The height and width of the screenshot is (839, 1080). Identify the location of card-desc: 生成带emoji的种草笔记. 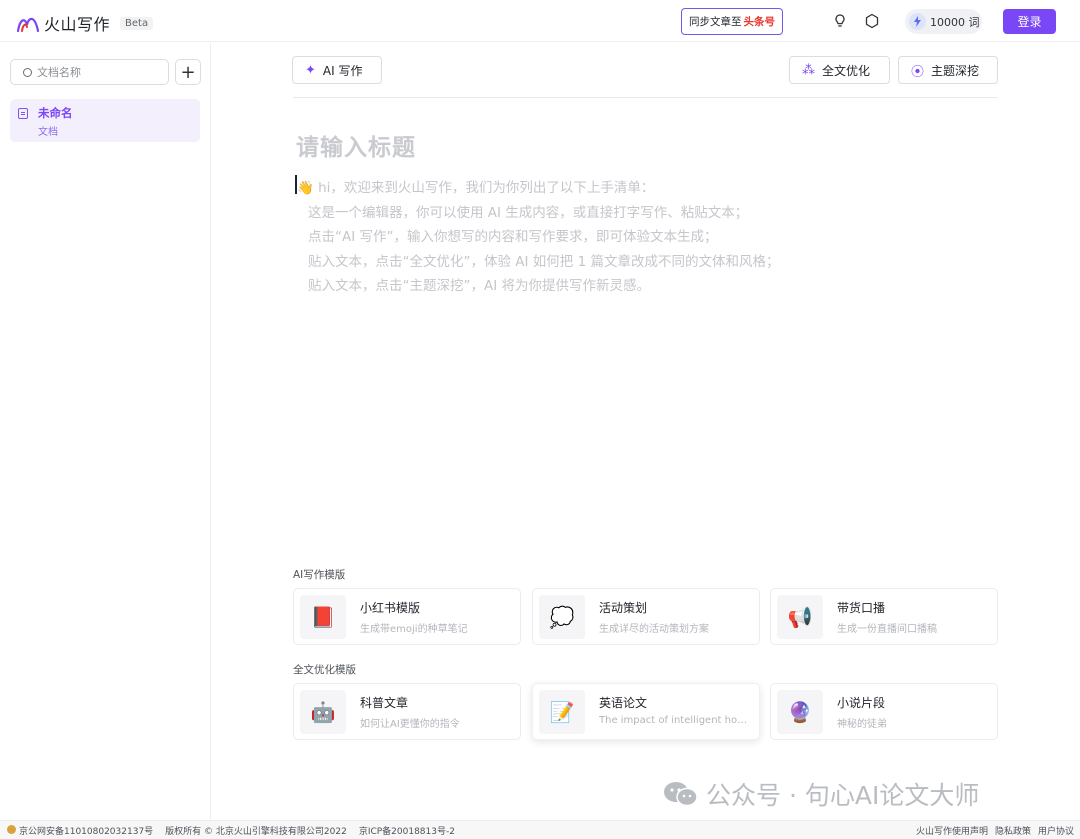
(414, 629).